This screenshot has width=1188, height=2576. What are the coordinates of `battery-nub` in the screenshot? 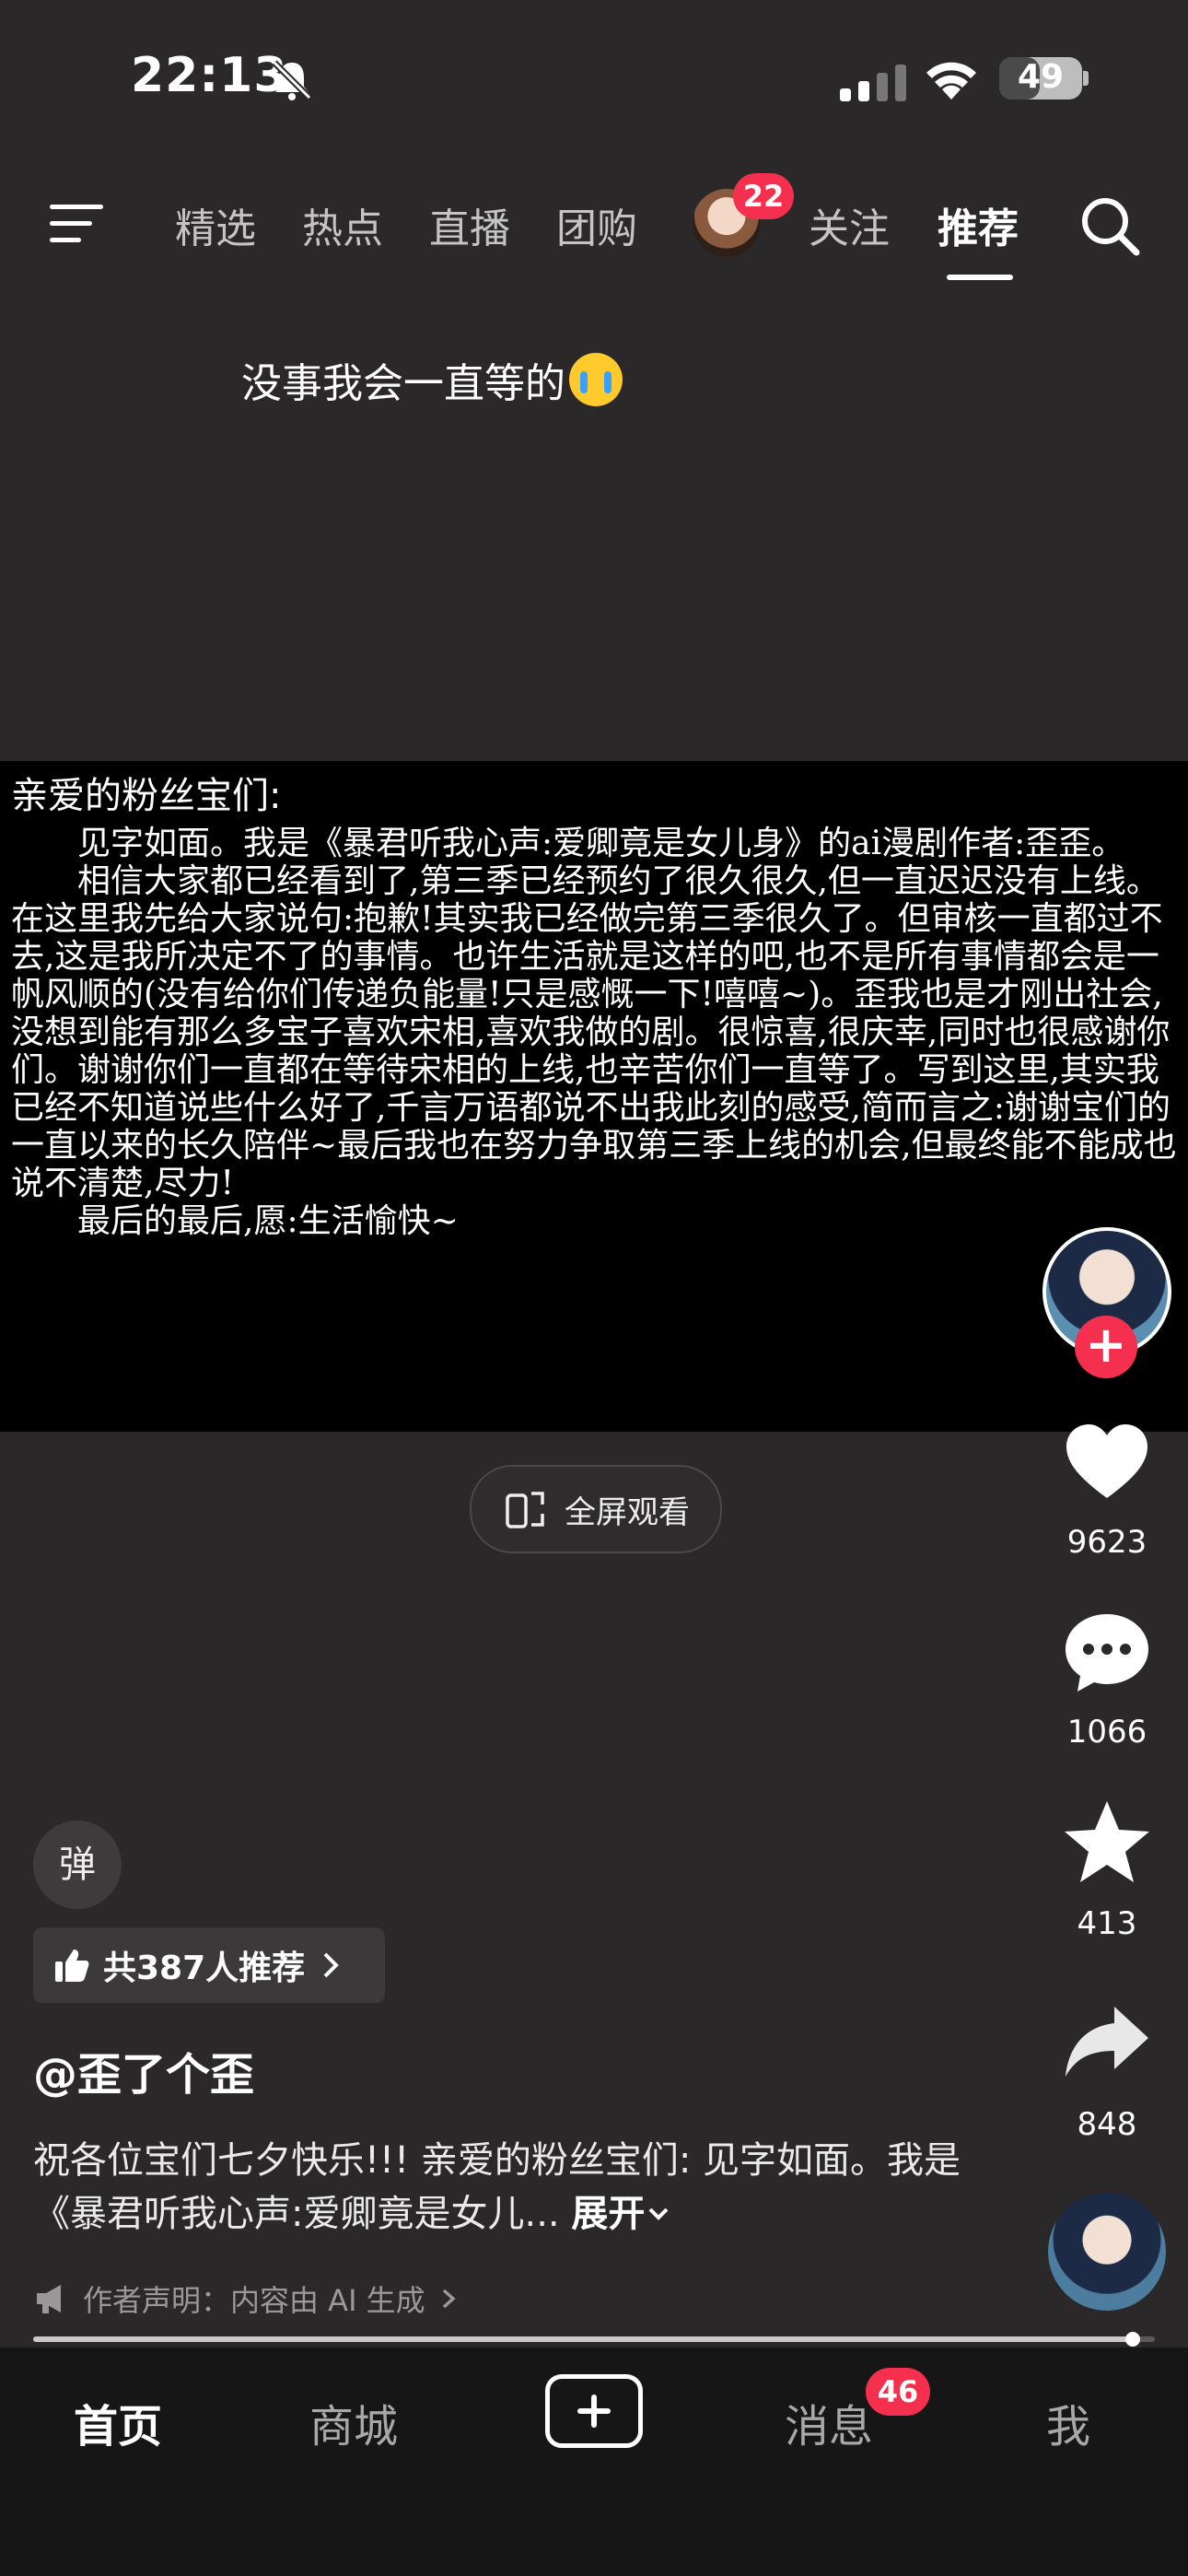 It's located at (1086, 78).